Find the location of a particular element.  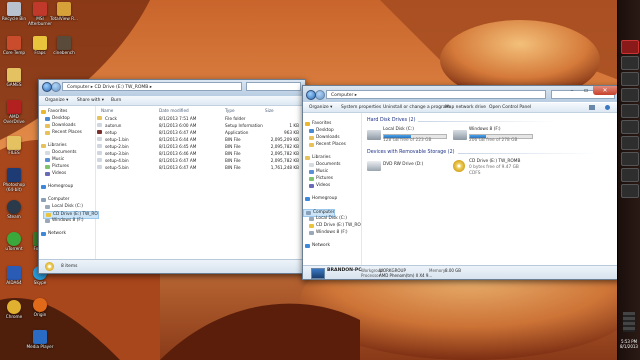

desktop-icon-label: Fraps is located at coordinates (40, 52).